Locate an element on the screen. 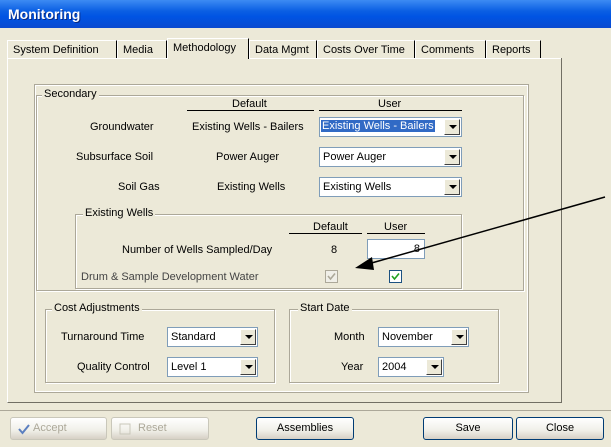 Image resolution: width=611 pixels, height=448 pixels. turnaround-label: Turnaround Time is located at coordinates (103, 337).